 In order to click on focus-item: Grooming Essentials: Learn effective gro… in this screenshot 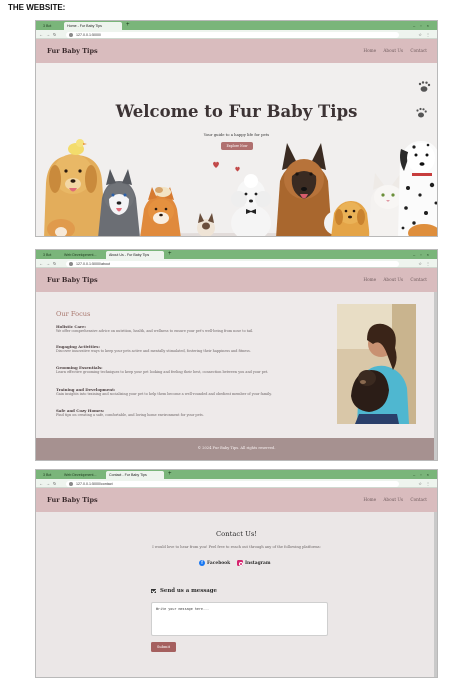, I will do `click(198, 370)`.